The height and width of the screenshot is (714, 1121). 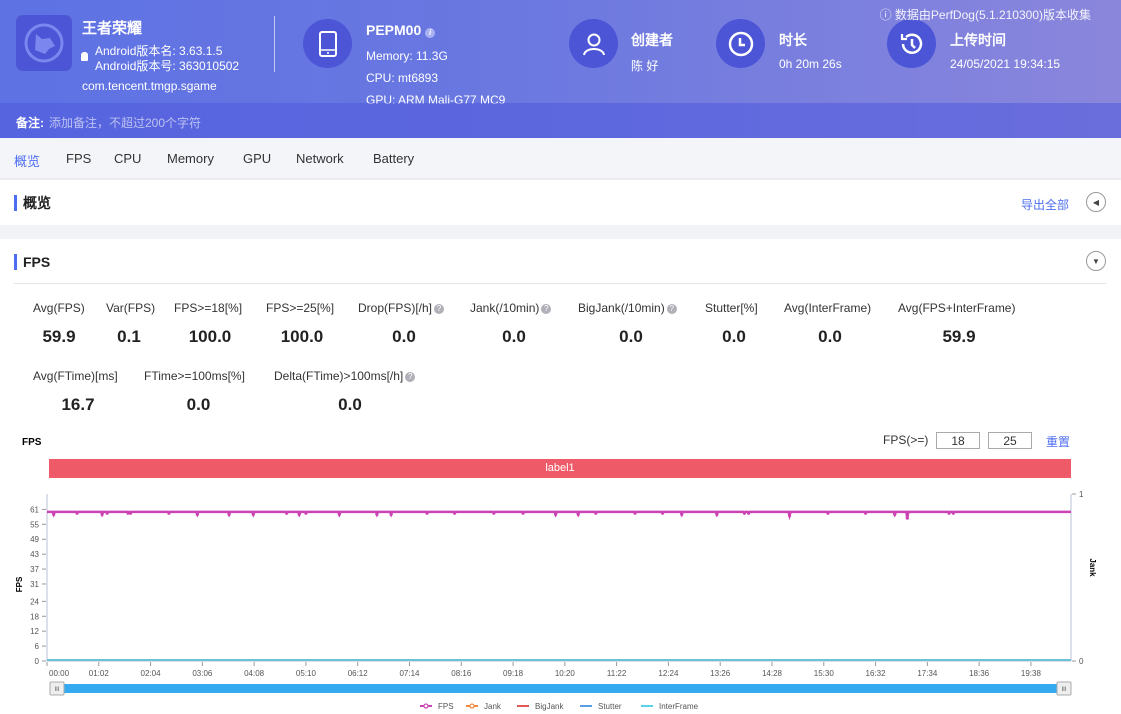 I want to click on metric-label: Drop(FPS)[/h]?, so click(x=401, y=308).